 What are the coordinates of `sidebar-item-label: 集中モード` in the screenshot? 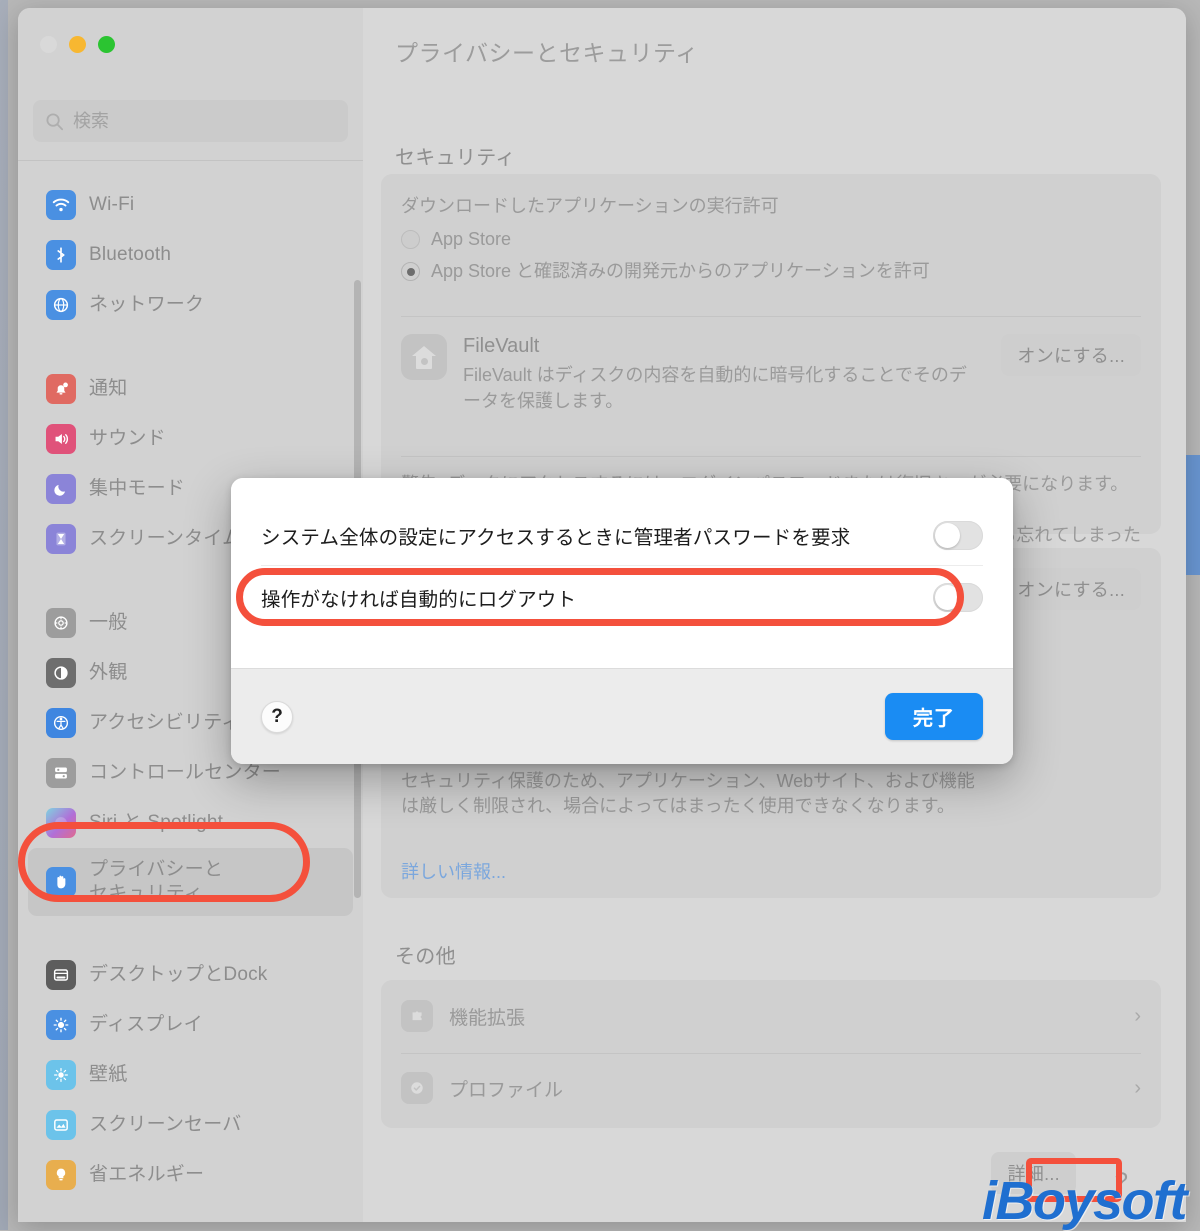 It's located at (137, 489).